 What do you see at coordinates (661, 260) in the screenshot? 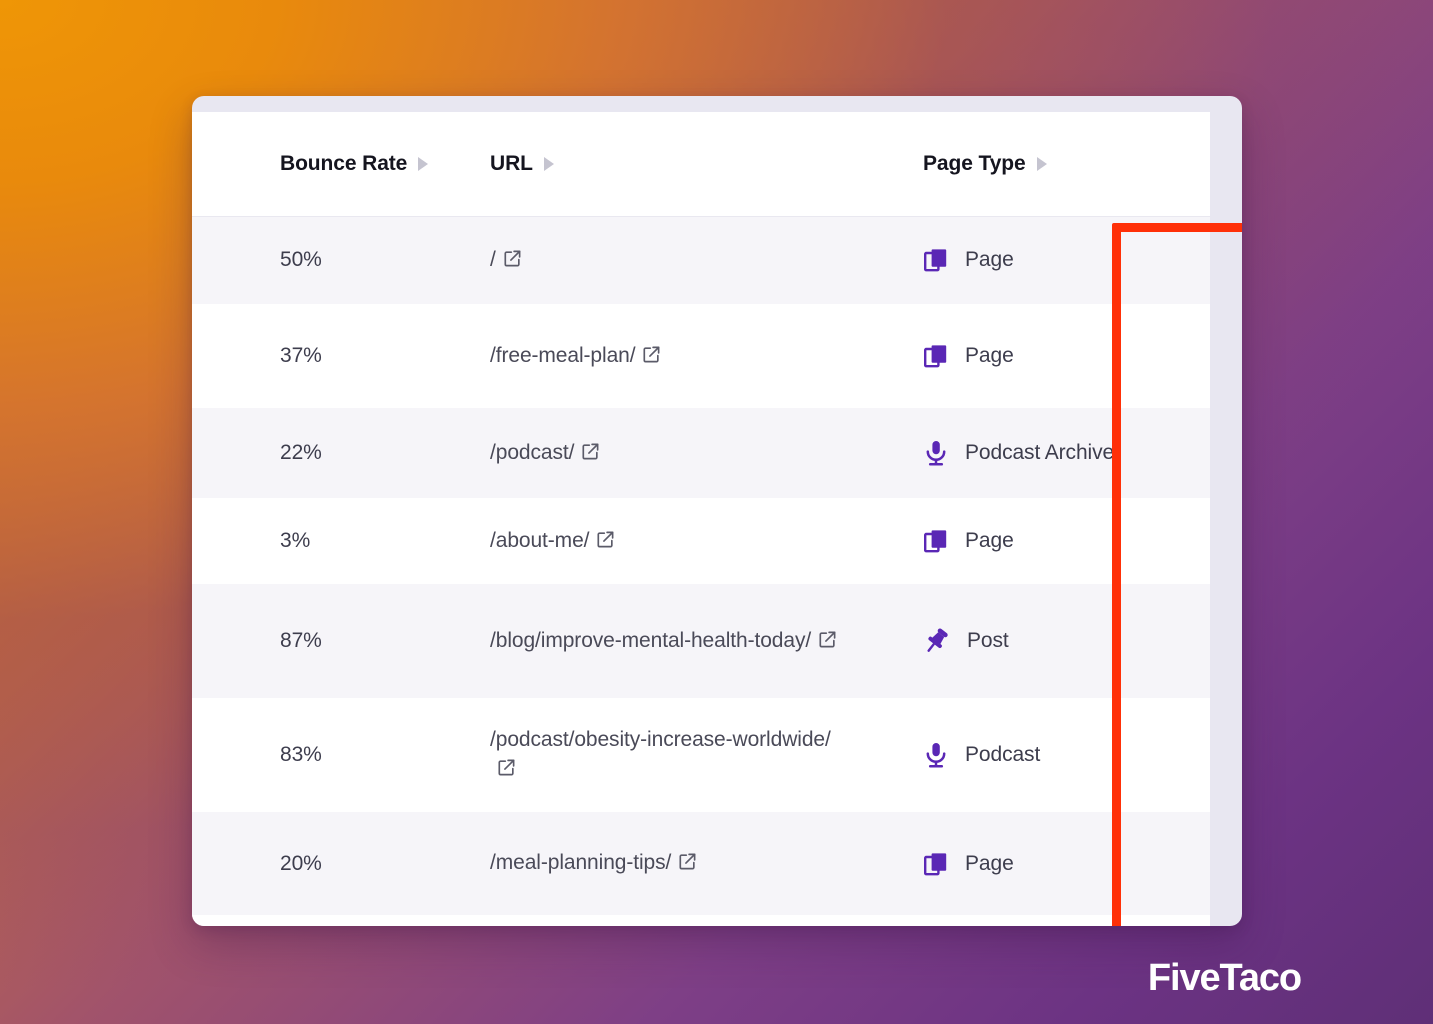
I see `cell-url: /` at bounding box center [661, 260].